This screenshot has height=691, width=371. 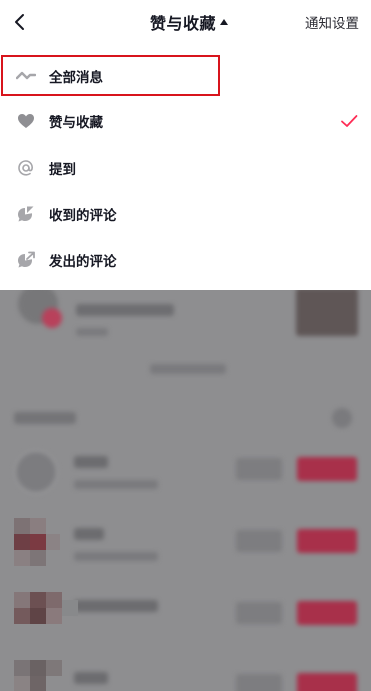 I want to click on info-icon, so click(x=342, y=418).